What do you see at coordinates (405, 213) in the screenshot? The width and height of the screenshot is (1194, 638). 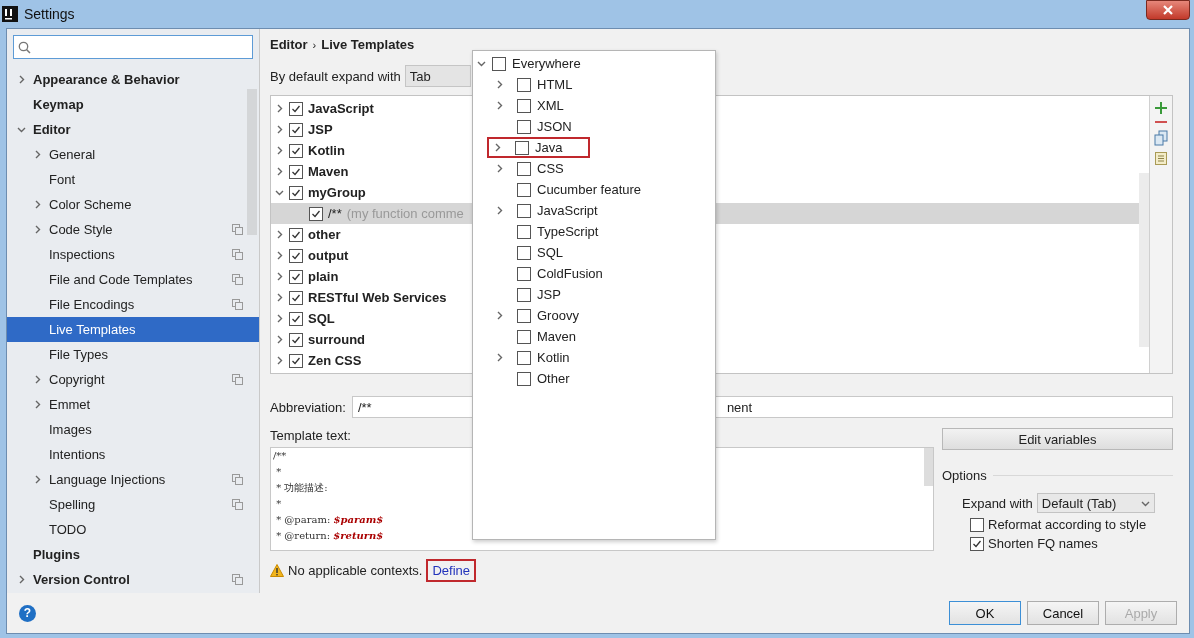 I see `template-description: (my function comme` at bounding box center [405, 213].